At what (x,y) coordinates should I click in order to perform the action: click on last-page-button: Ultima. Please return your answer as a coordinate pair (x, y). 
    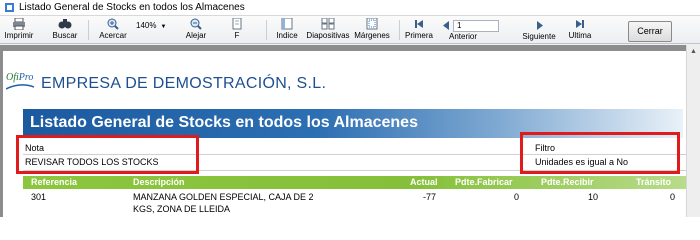
    Looking at the image, I should click on (580, 30).